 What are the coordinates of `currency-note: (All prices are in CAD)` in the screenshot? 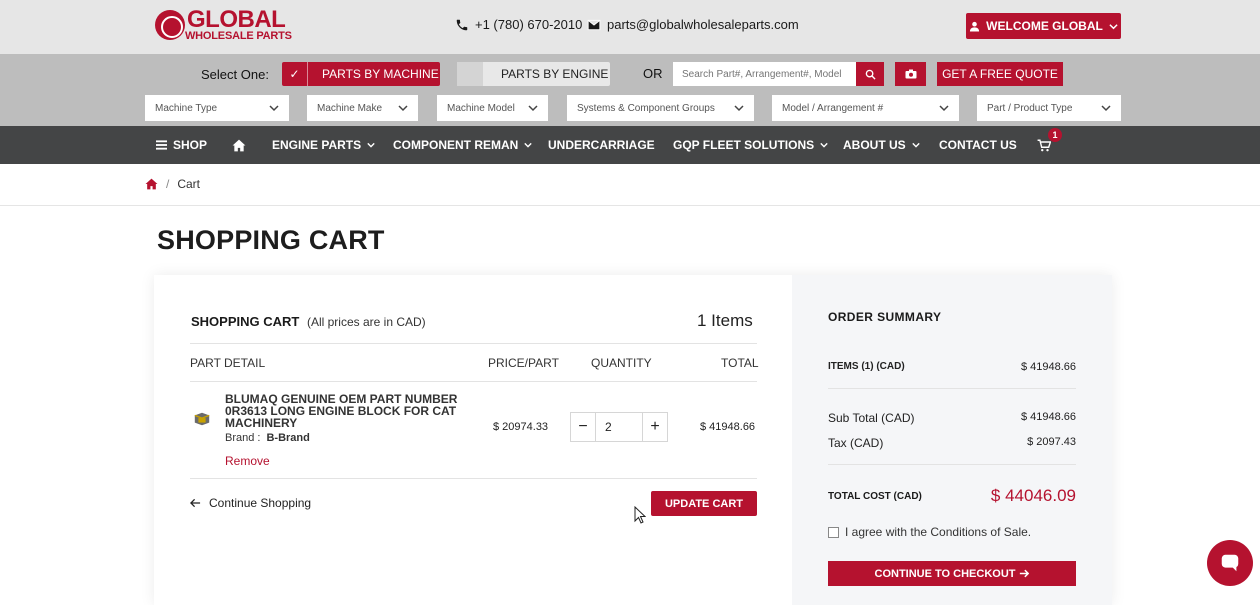 It's located at (366, 322).